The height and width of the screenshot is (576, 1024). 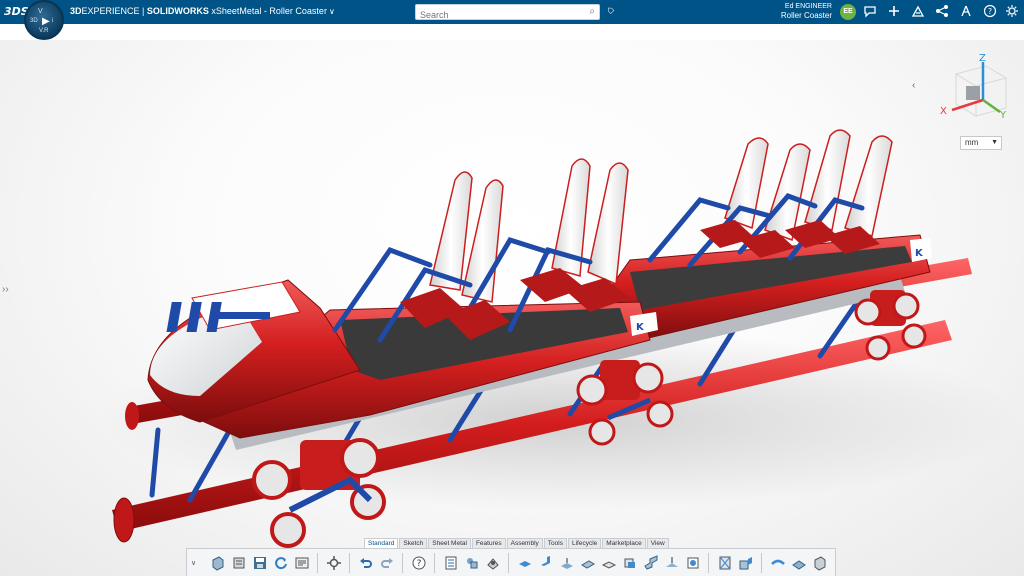 What do you see at coordinates (672, 563) in the screenshot?
I see `sketched-bend-icon` at bounding box center [672, 563].